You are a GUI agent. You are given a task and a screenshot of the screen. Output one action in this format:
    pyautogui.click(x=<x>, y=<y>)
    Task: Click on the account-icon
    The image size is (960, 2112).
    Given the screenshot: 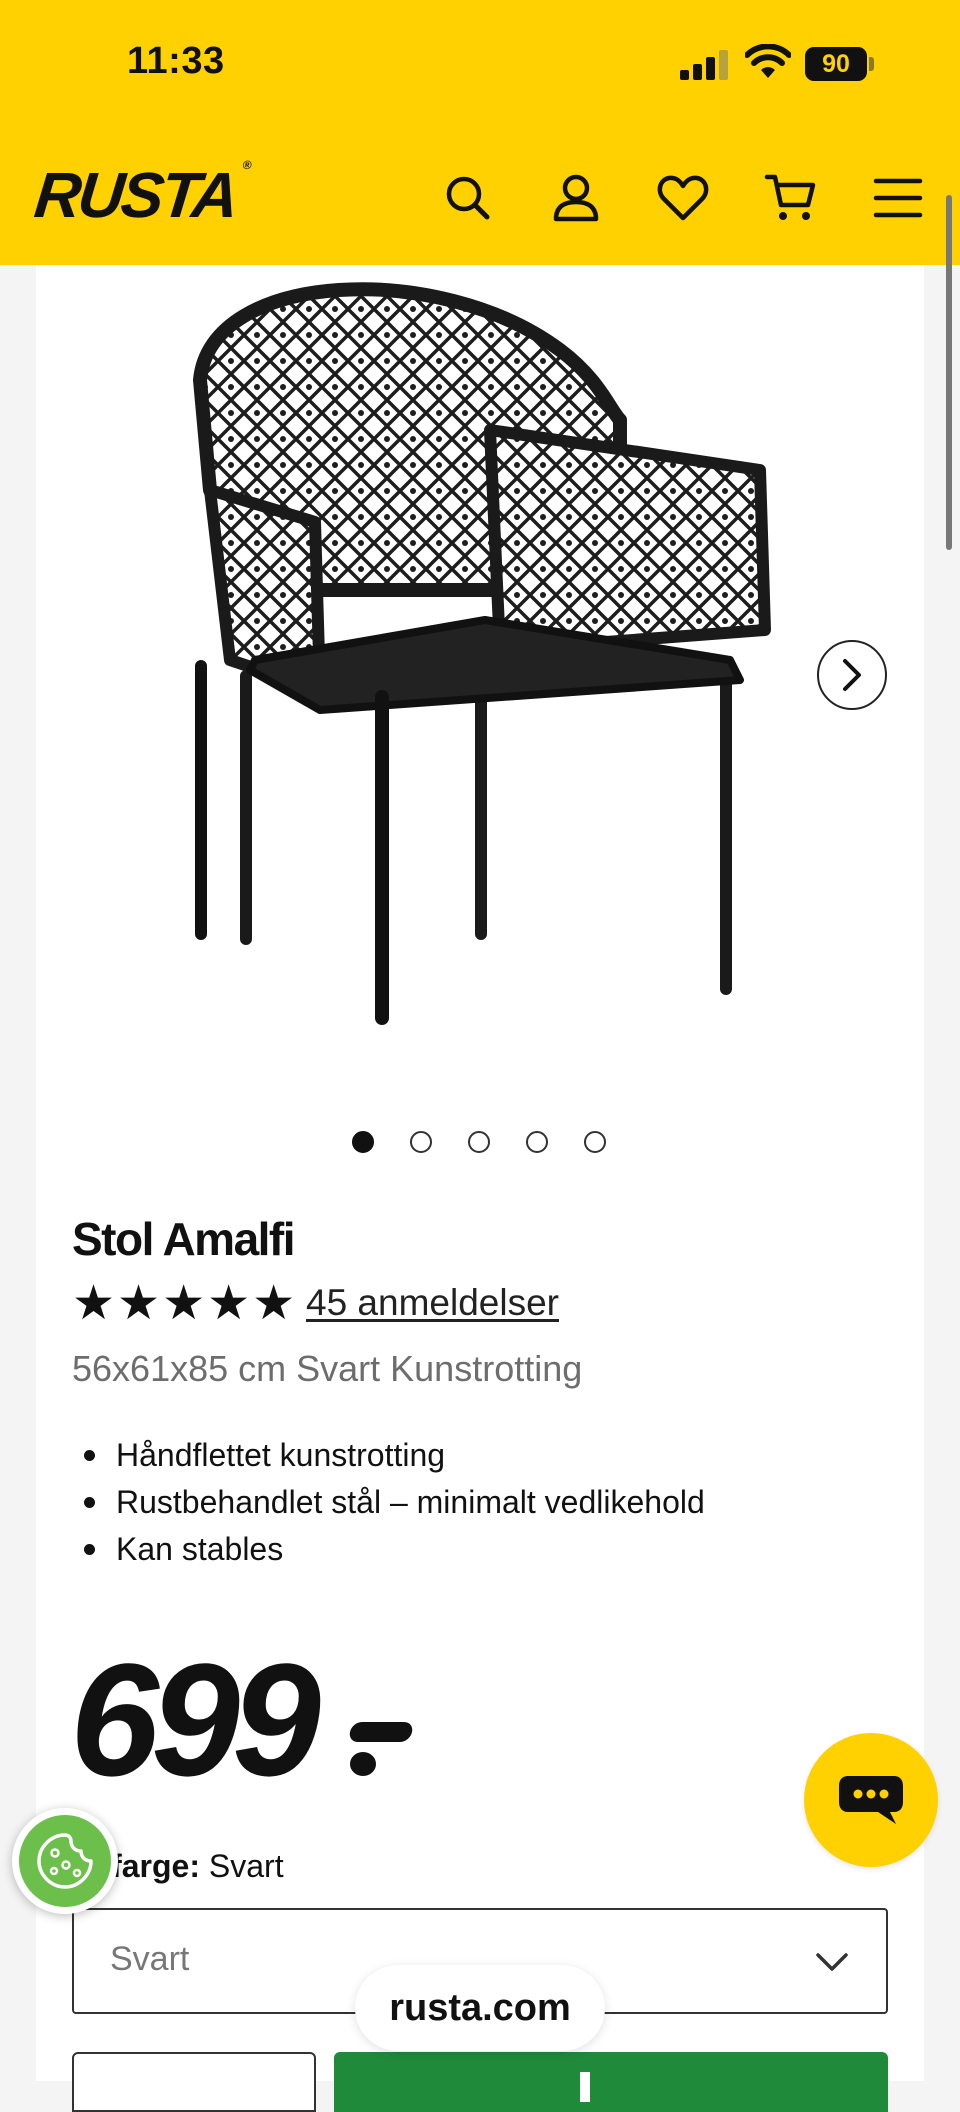 What is the action you would take?
    pyautogui.click(x=576, y=198)
    